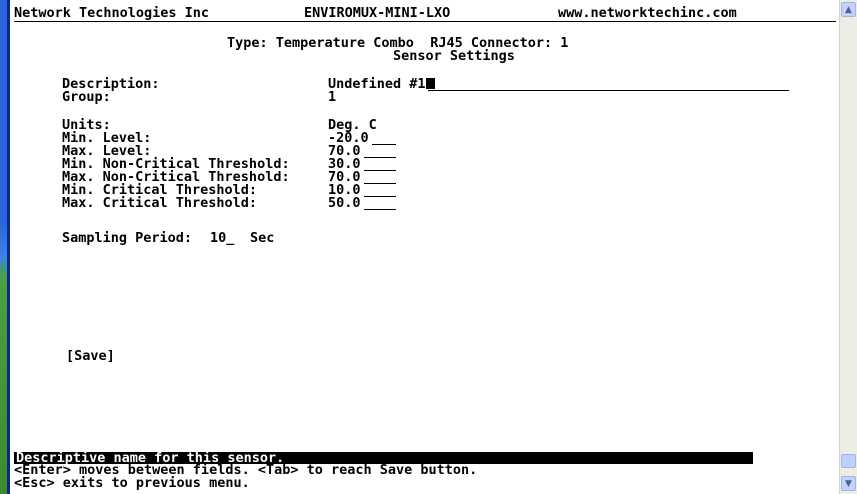 Image resolution: width=857 pixels, height=494 pixels. Describe the element at coordinates (222, 238) in the screenshot. I see `sampling-period-field: 10_` at that location.